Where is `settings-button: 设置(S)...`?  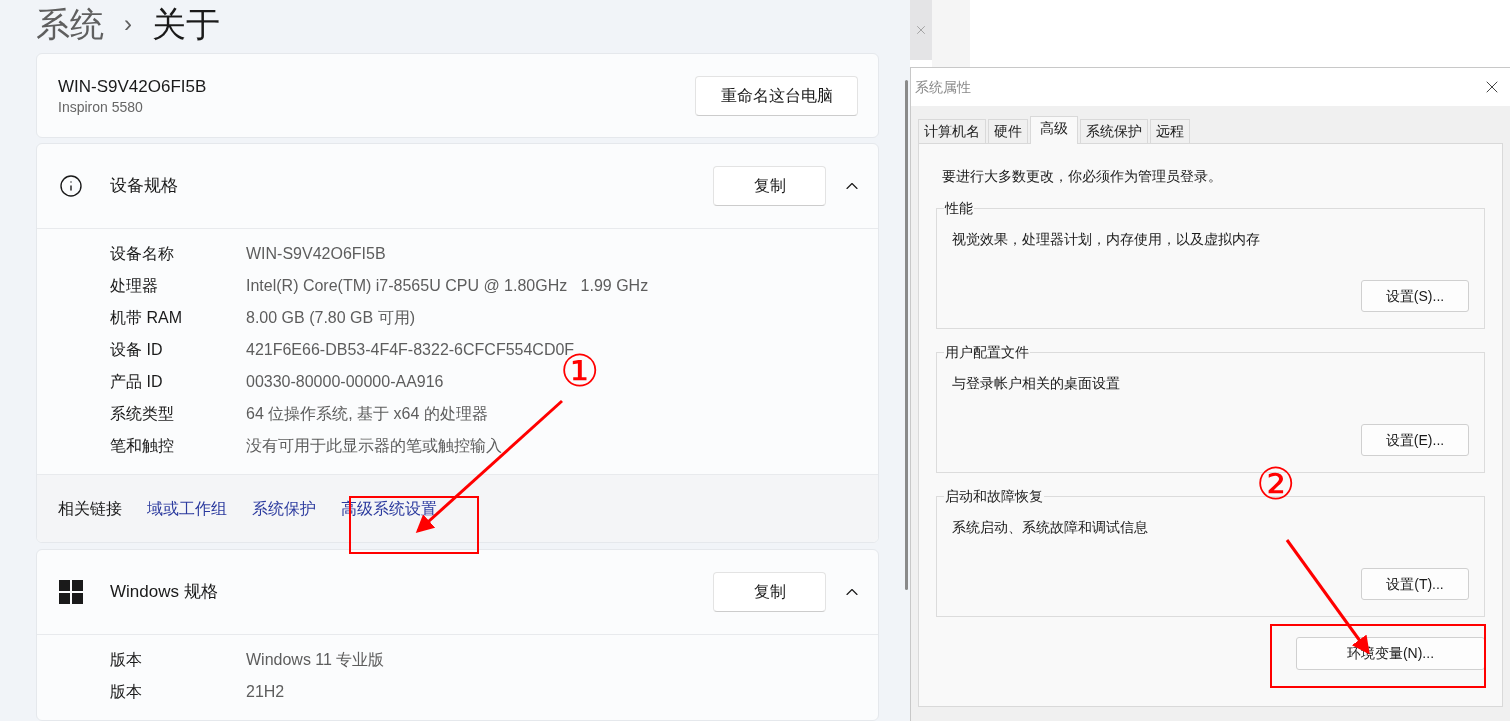 settings-button: 设置(S)... is located at coordinates (1415, 296).